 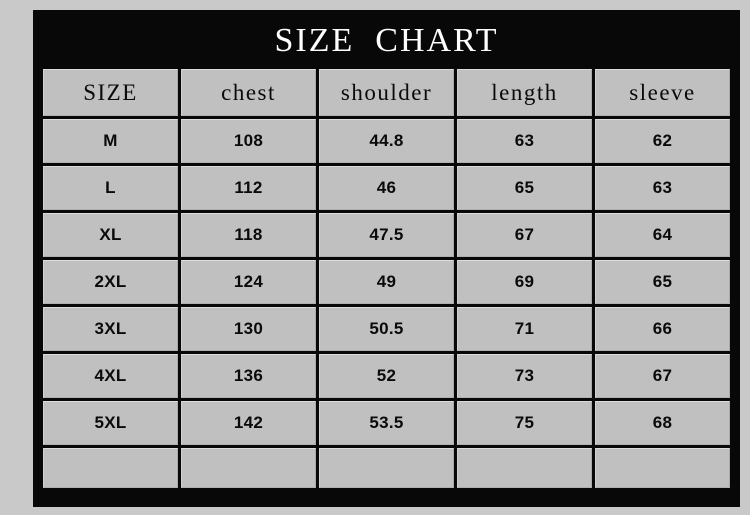 I want to click on table-row: 3XL 130 50.5 71 66, so click(x=386, y=329).